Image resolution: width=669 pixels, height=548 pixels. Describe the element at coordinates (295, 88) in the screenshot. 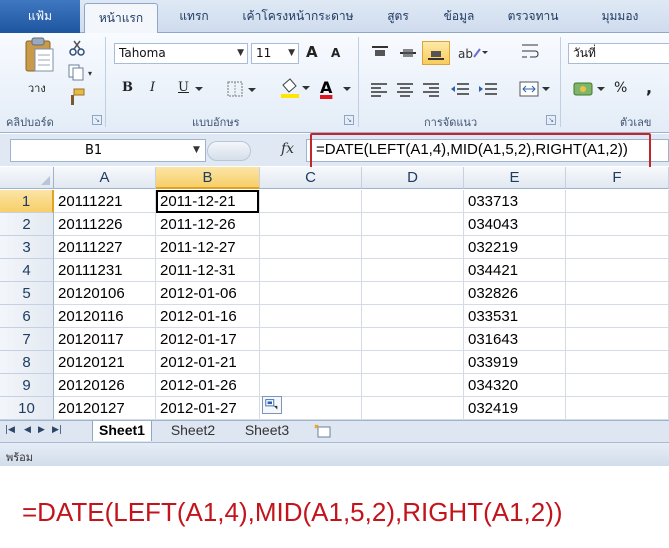

I see `fill-color-icon` at that location.